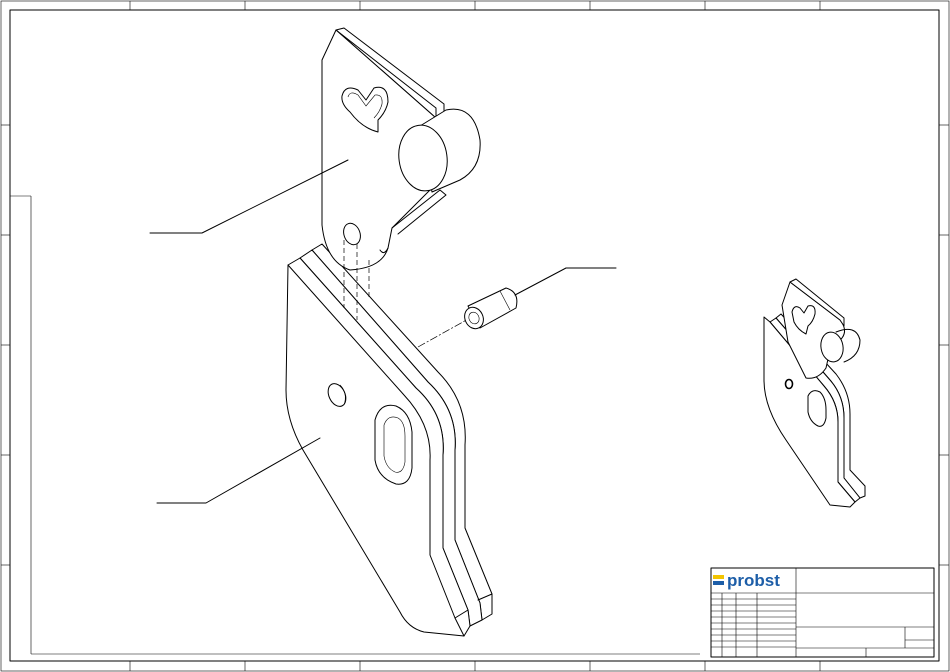 This screenshot has width=950, height=672. Describe the element at coordinates (718, 583) in the screenshot. I see `logo-blue-bar` at that location.